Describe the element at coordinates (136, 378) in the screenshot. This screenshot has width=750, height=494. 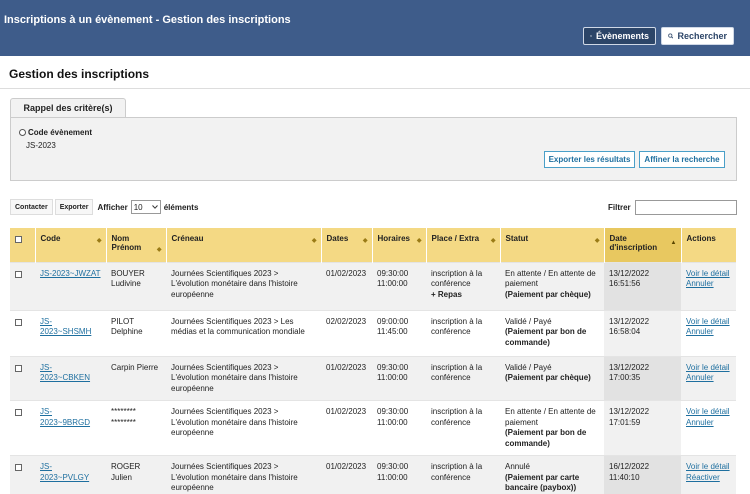
I see `row-name: Carpin Pierre` at that location.